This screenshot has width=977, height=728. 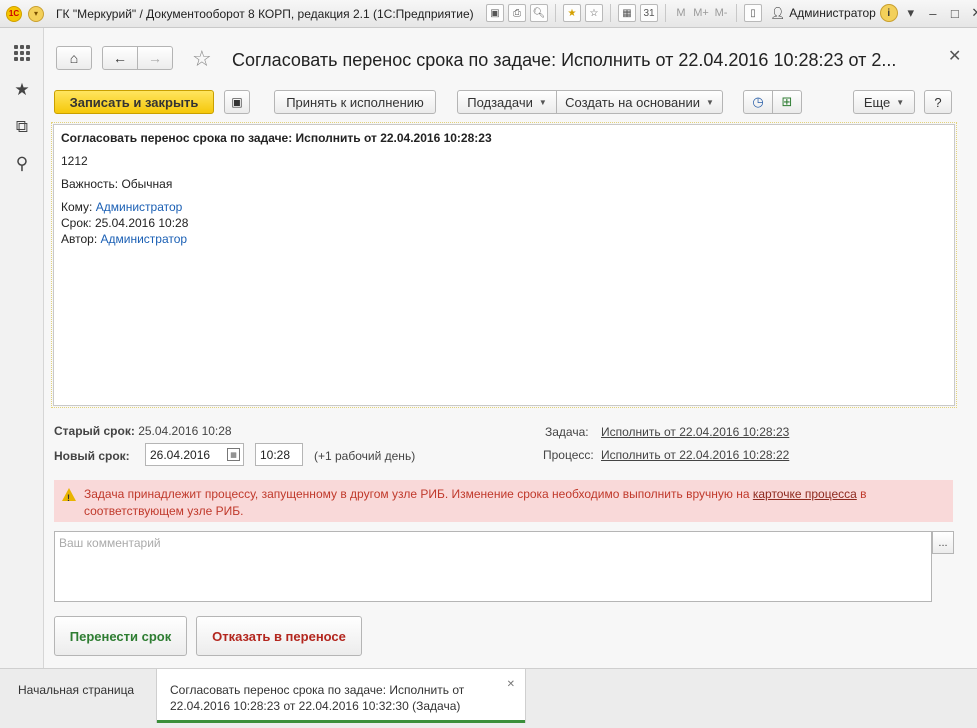 I want to click on subtasks-button: Подзадачи ▼, so click(x=507, y=102).